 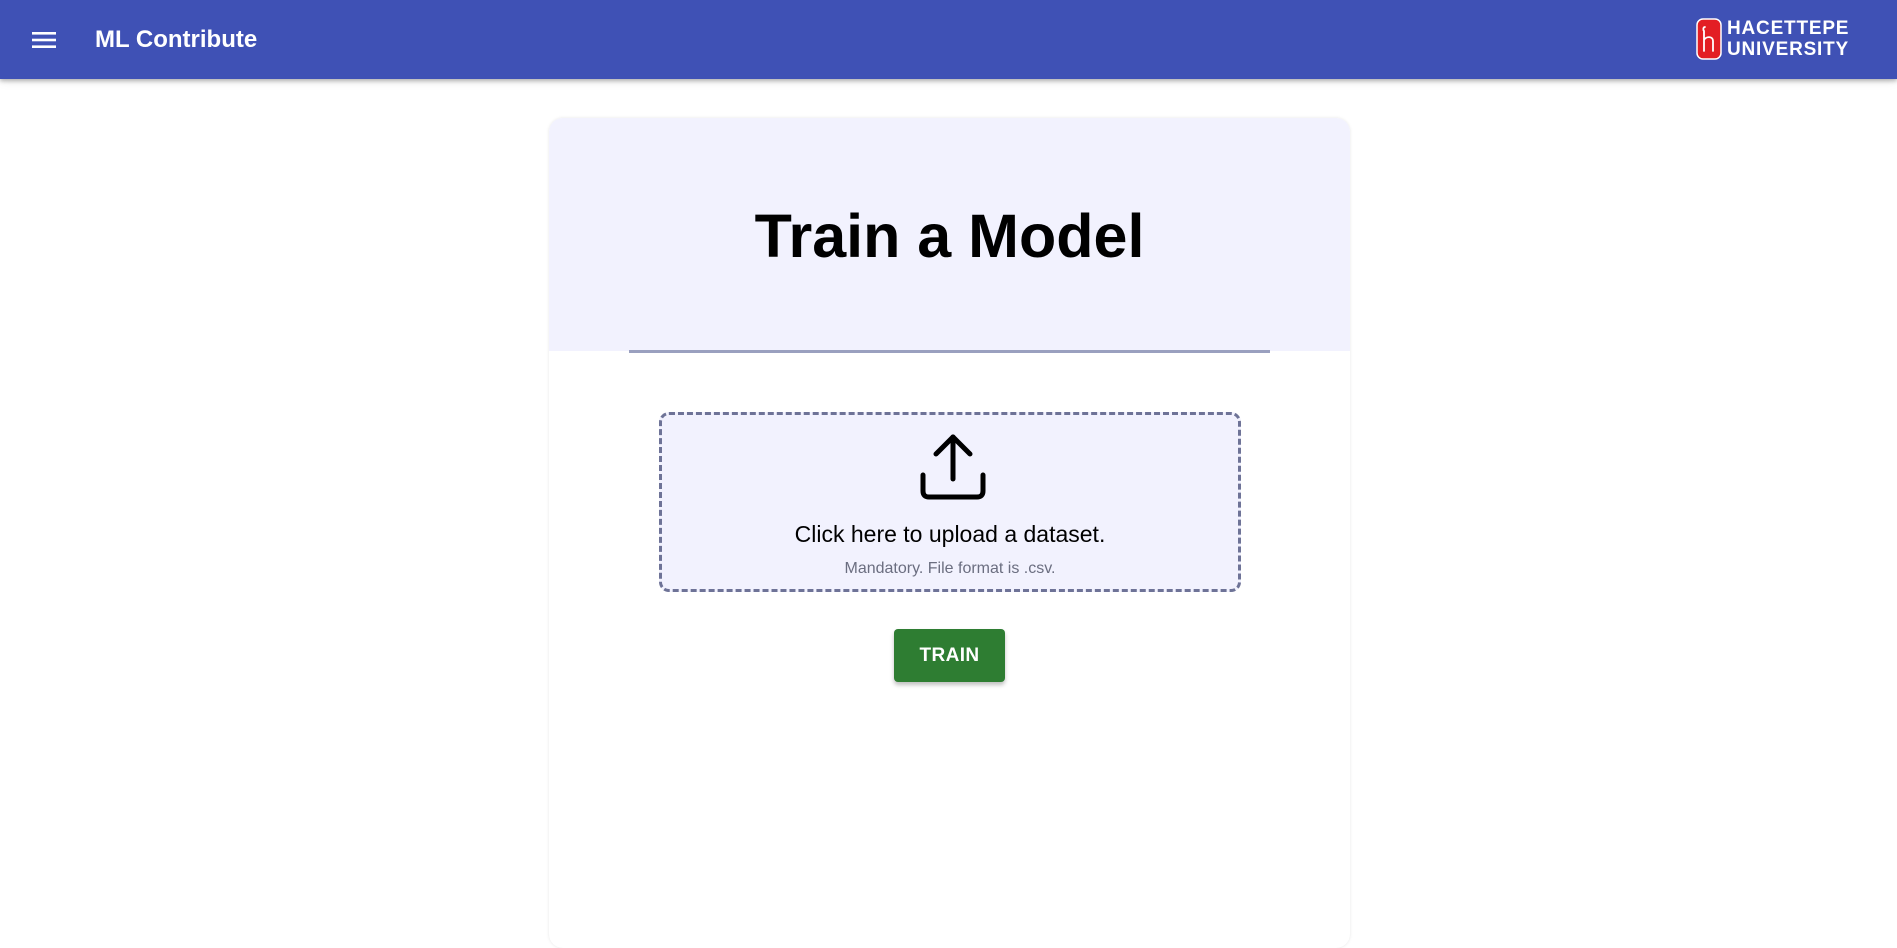 I want to click on menu-button, so click(x=44, y=40).